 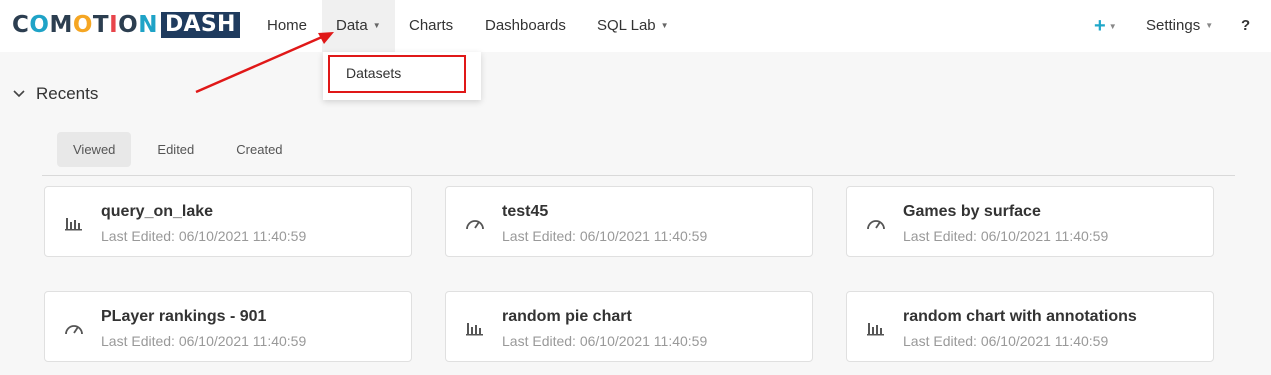 What do you see at coordinates (629, 221) in the screenshot?
I see `recent-card: test45 Last Edited: 06/10/2021 11:40:59` at bounding box center [629, 221].